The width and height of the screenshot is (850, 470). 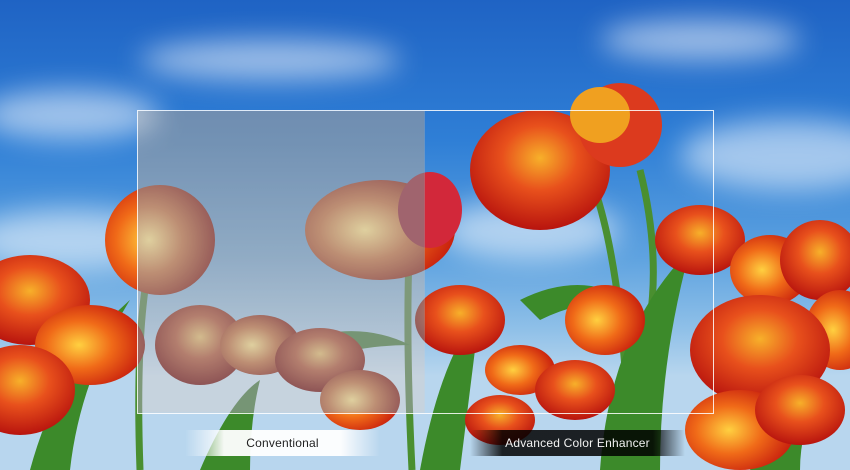 What do you see at coordinates (577, 443) in the screenshot?
I see `advanced-color-enhancer-label: Advanced Color Enhancer` at bounding box center [577, 443].